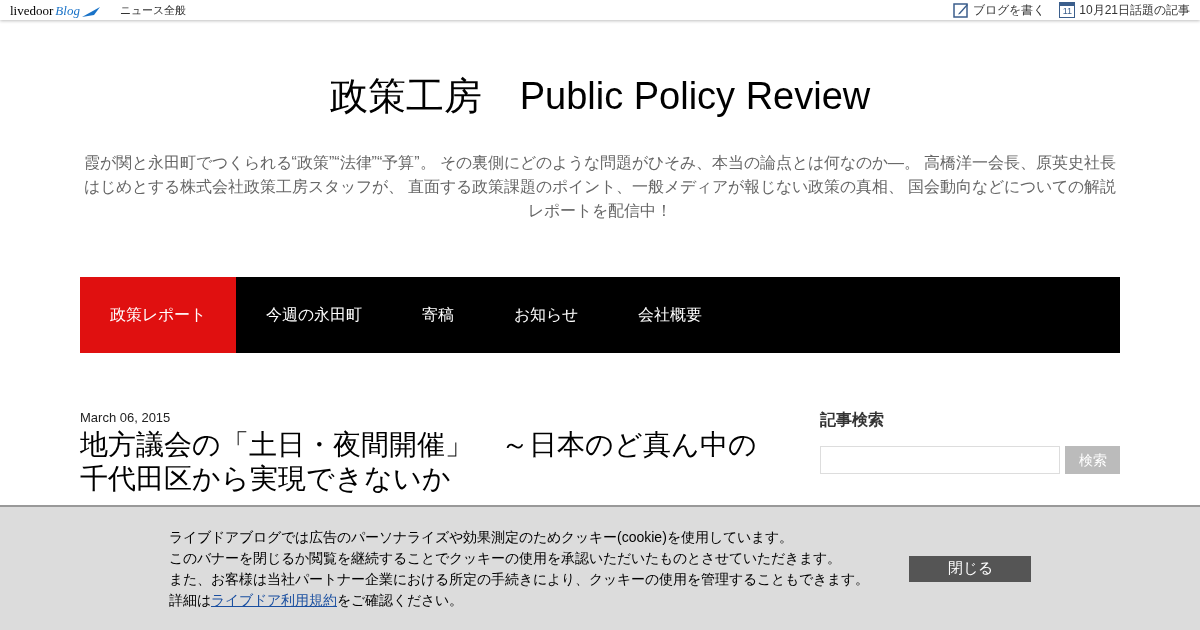 The height and width of the screenshot is (630, 1200). What do you see at coordinates (961, 10) in the screenshot?
I see `pencil-edit-icon` at bounding box center [961, 10].